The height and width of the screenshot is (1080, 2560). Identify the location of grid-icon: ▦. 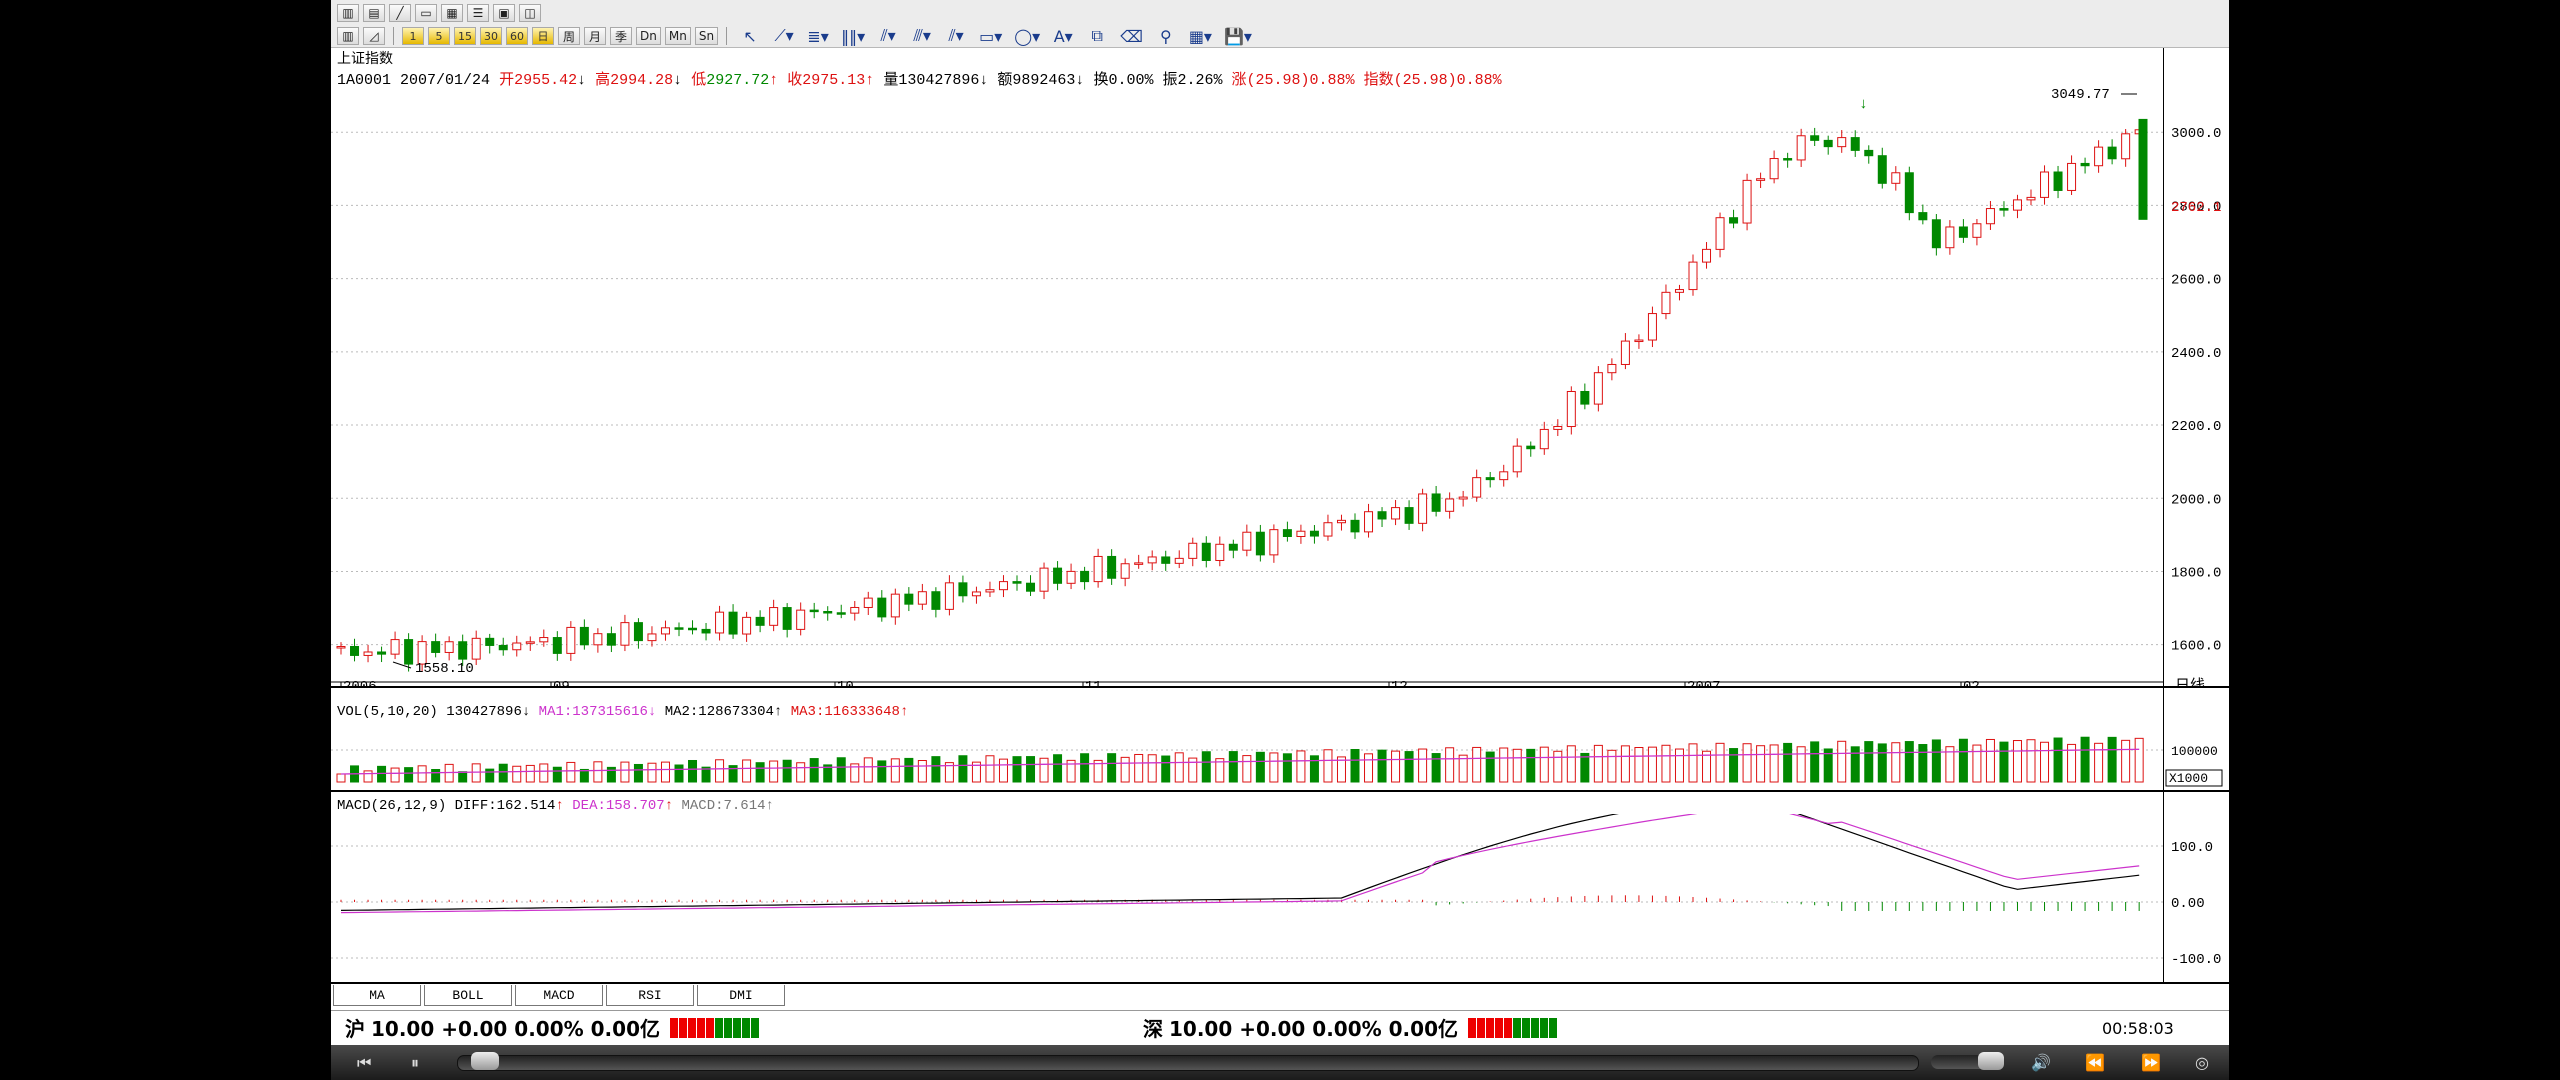
(452, 13).